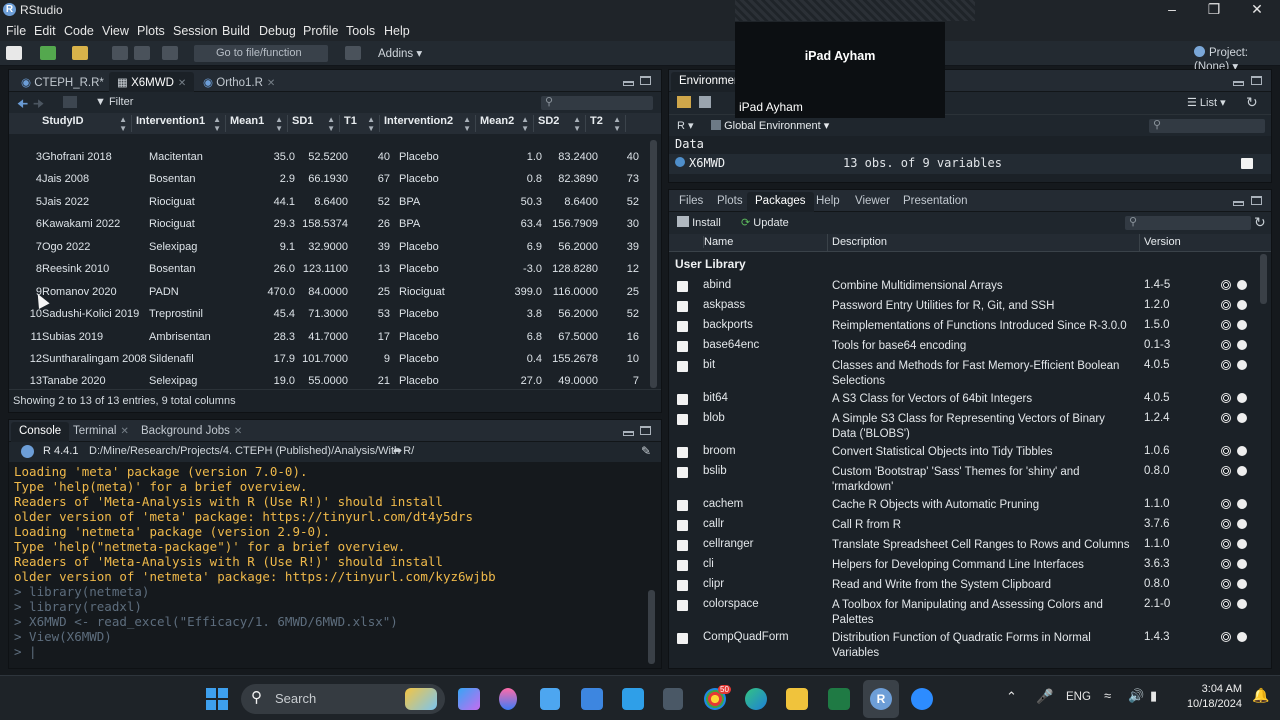  Describe the element at coordinates (179, 124) in the screenshot. I see `column-header-intervention1: Intervention1 ▲ ▼` at that location.